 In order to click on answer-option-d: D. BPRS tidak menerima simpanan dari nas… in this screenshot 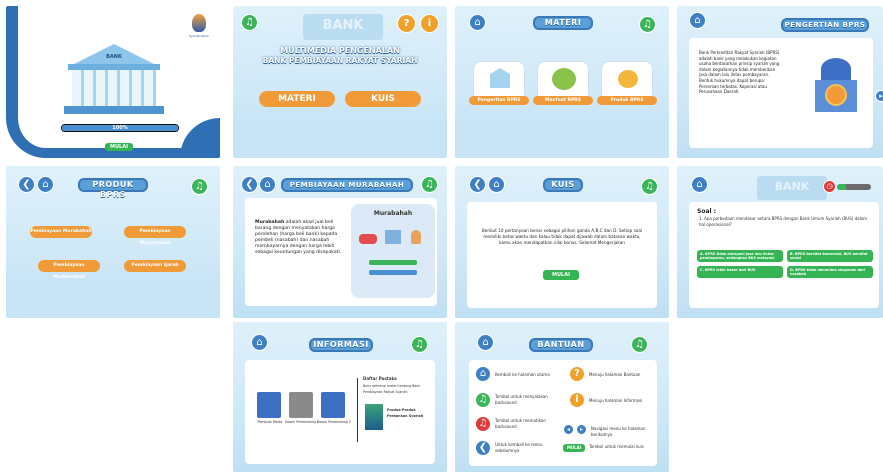, I will do `click(830, 272)`.